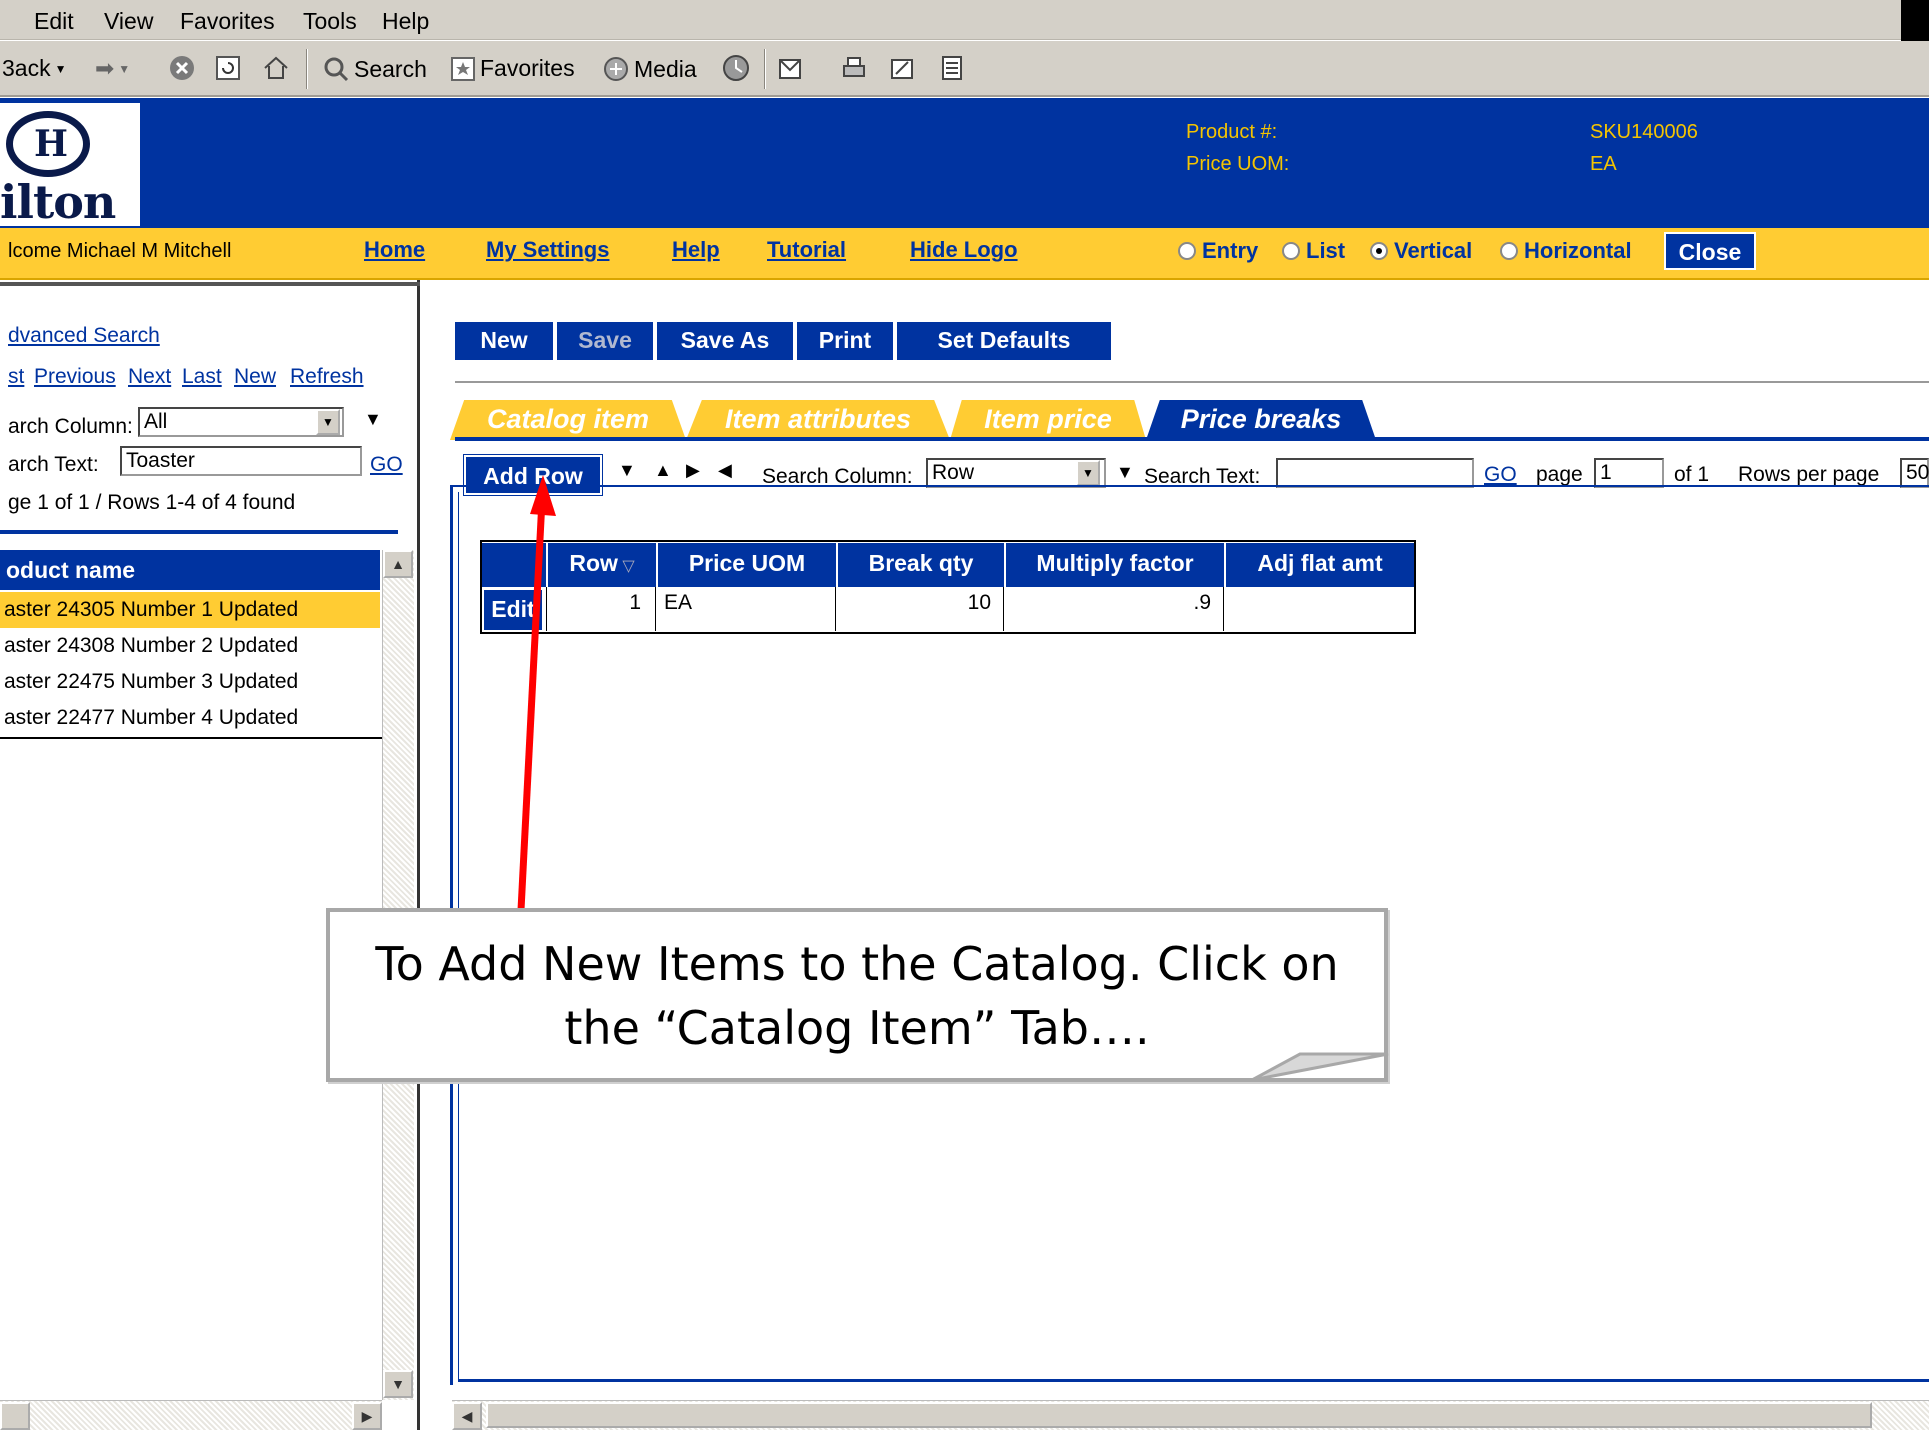  I want to click on media-button: Media, so click(649, 69).